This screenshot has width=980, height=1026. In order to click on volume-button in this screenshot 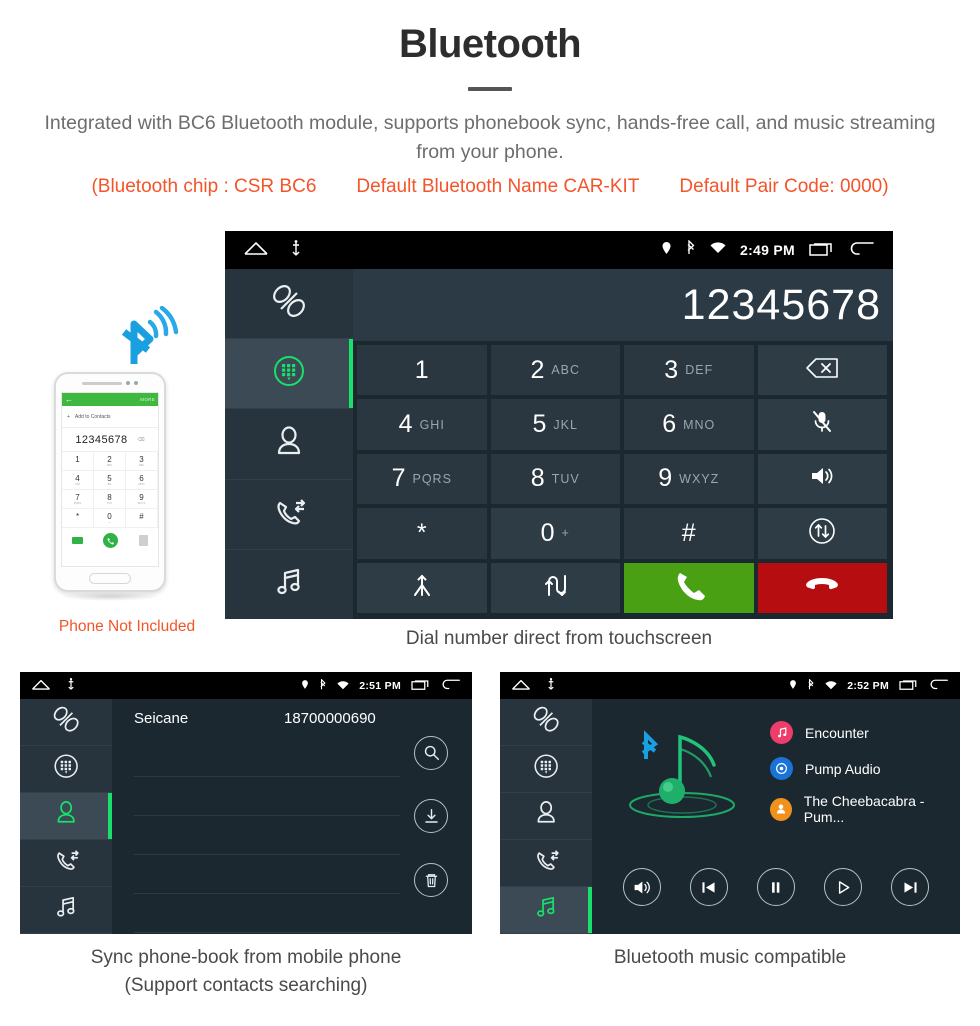, I will do `click(641, 887)`.